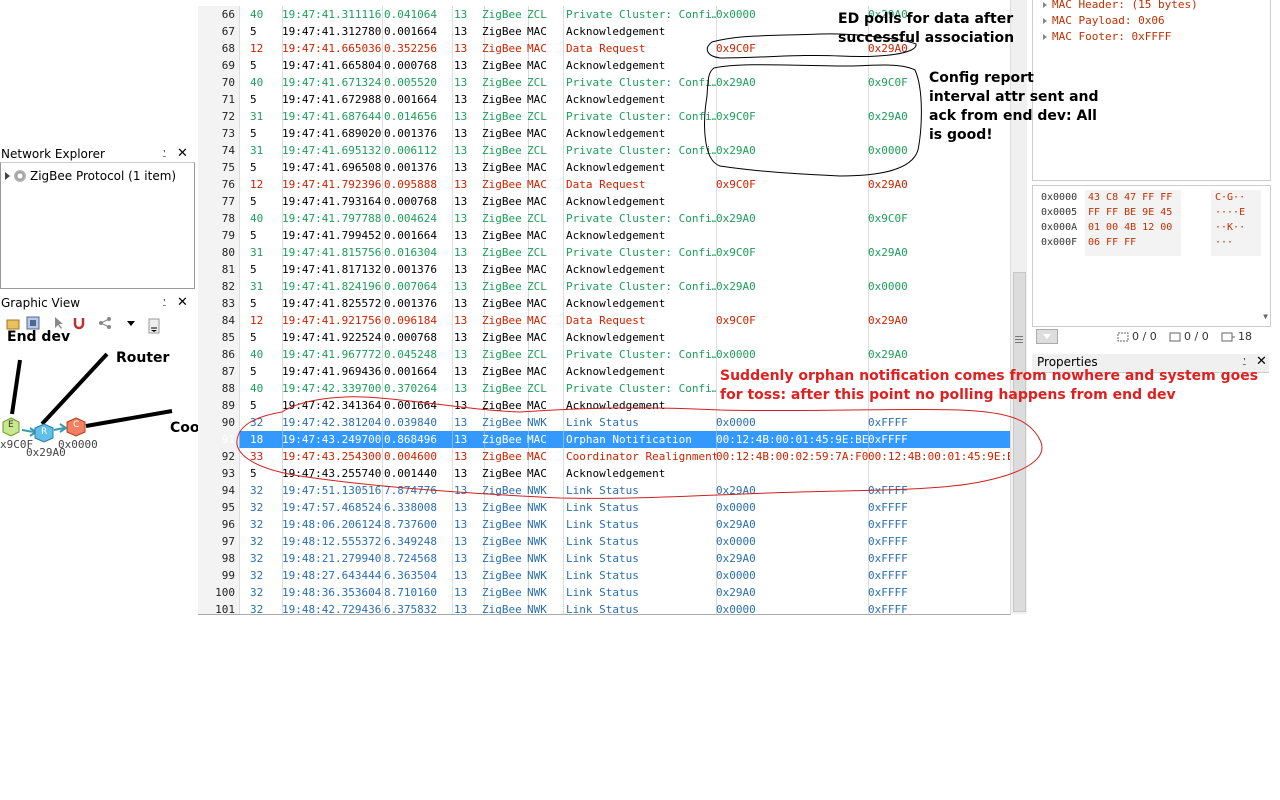  Describe the element at coordinates (329, 473) in the screenshot. I see `timestamp-cell: 19:47:43.255740` at that location.